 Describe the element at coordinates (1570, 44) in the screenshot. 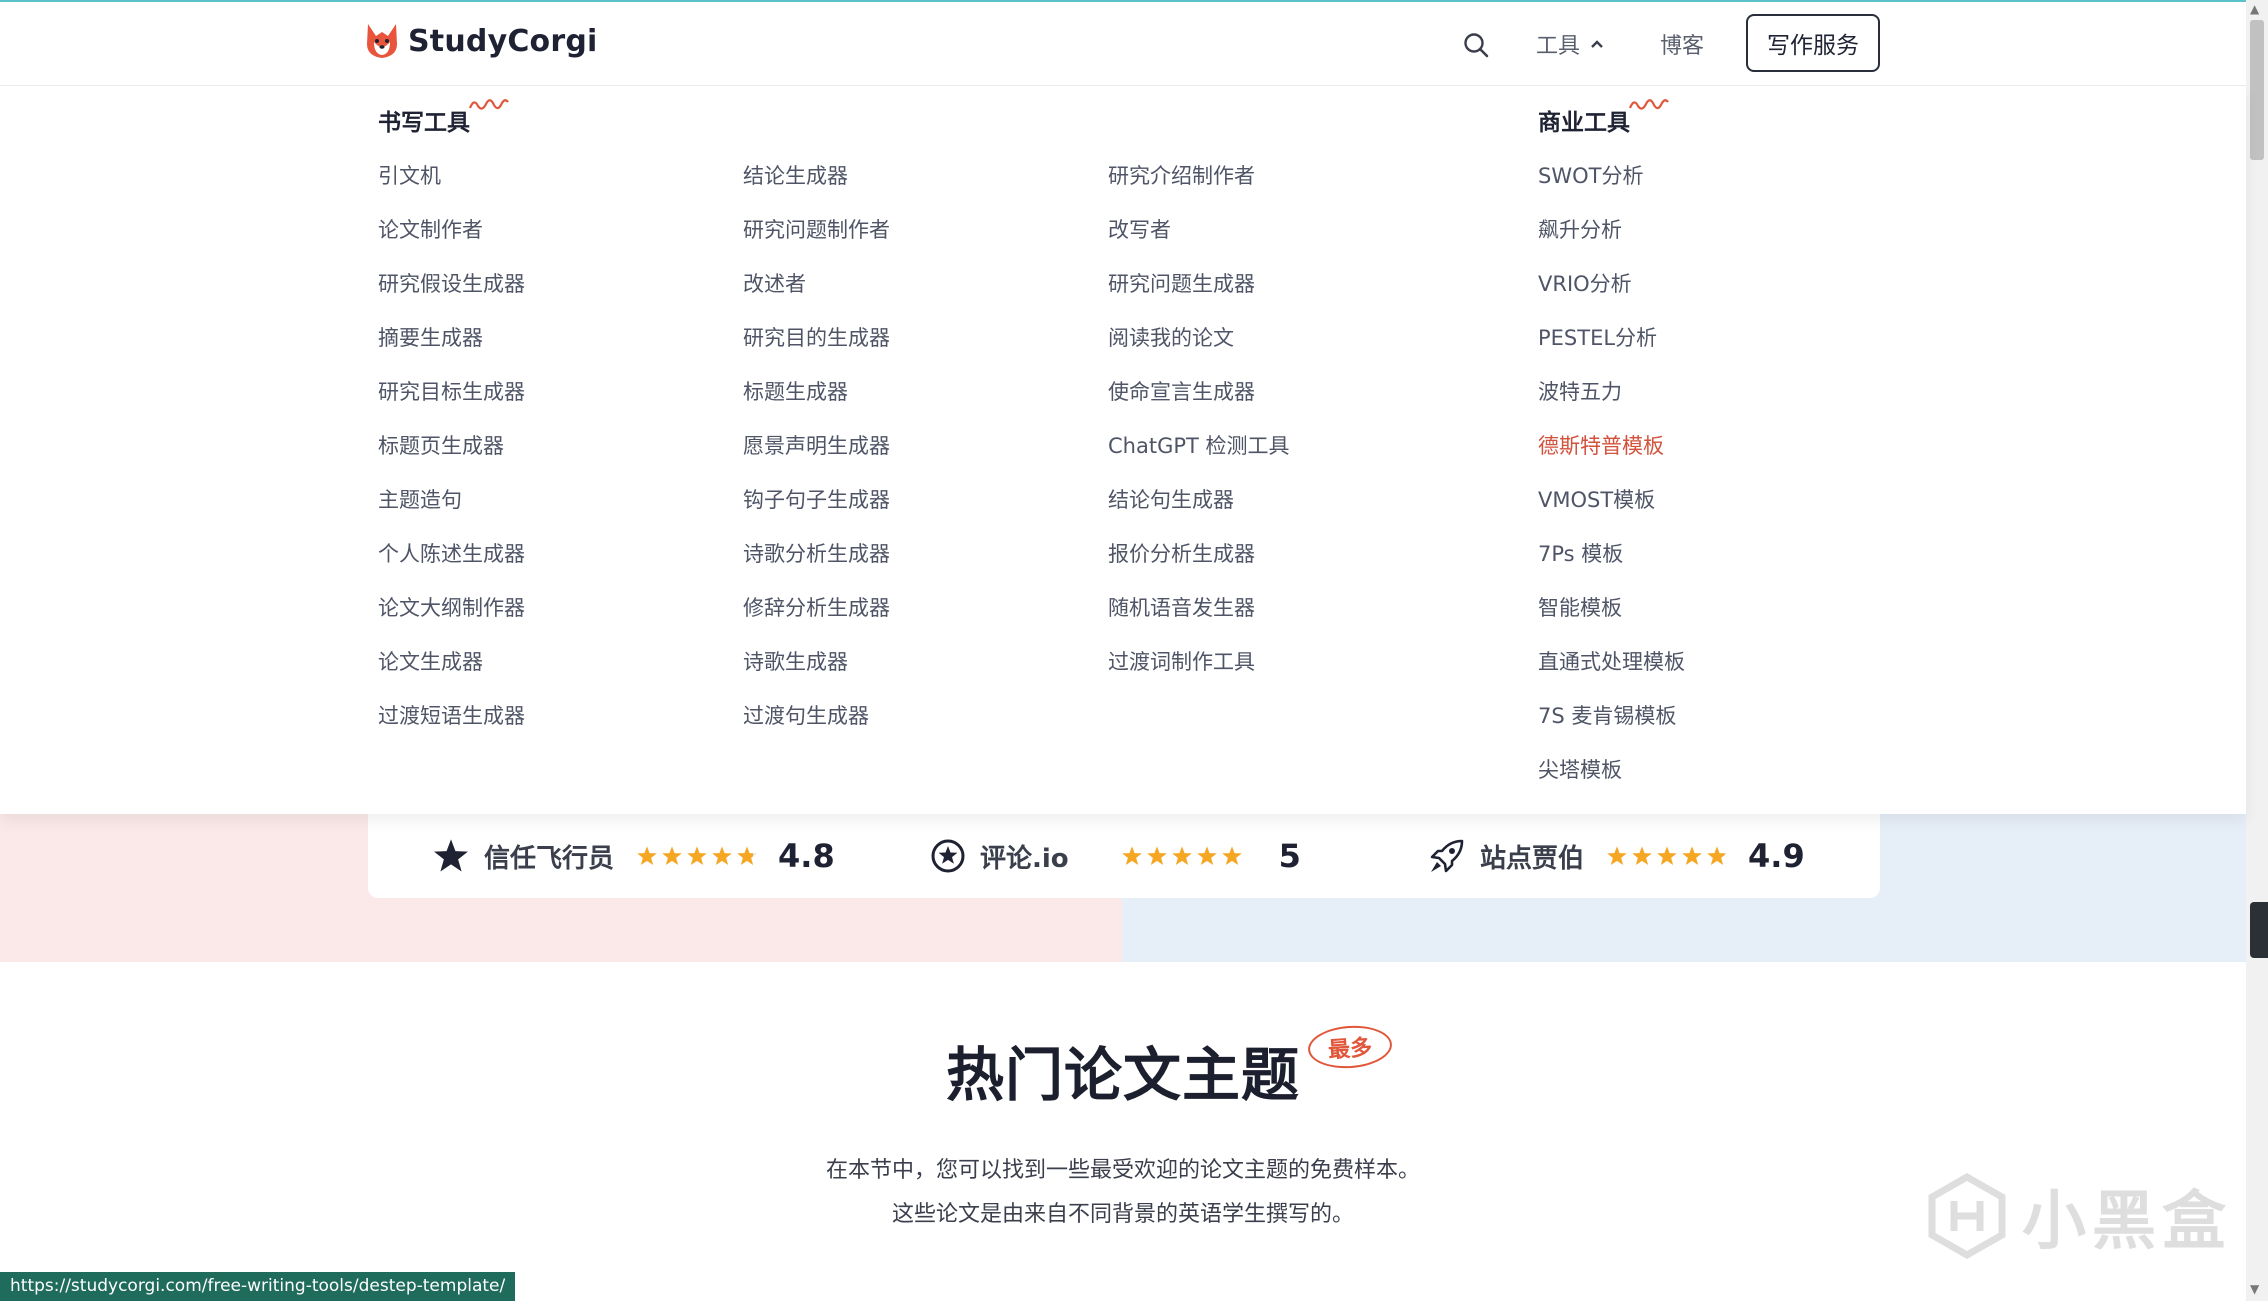

I see `nav-tools-menu: 工具` at that location.